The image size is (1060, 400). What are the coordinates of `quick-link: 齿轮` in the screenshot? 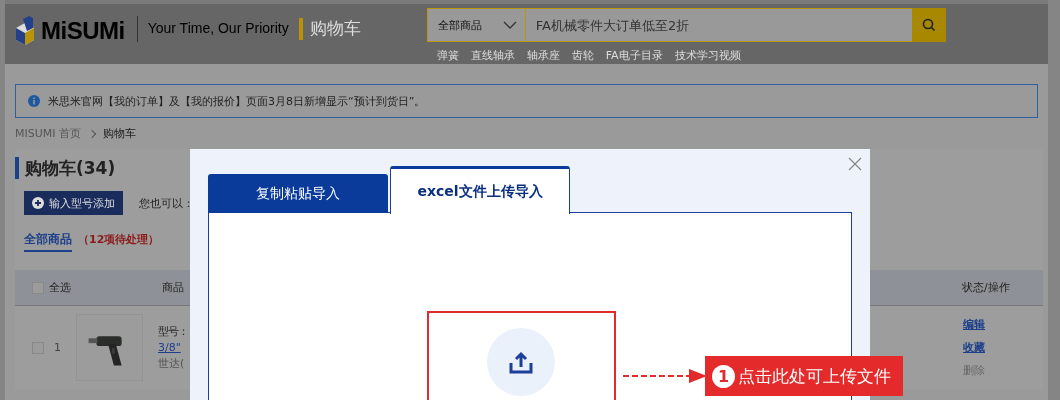 It's located at (582, 55).